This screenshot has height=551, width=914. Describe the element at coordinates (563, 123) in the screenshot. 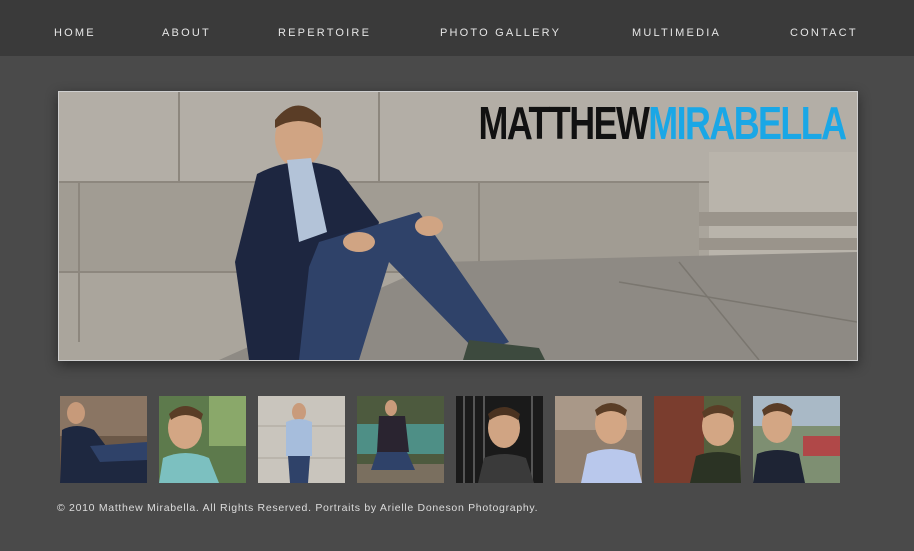

I see `site-title-first-name: MATTHEW` at that location.